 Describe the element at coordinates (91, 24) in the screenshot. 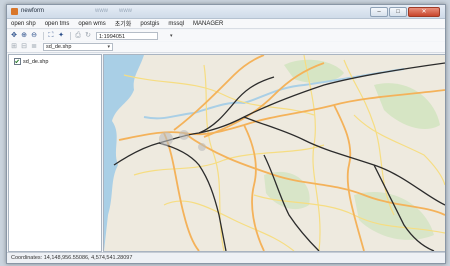

I see `menu-open-wms: open wms` at that location.